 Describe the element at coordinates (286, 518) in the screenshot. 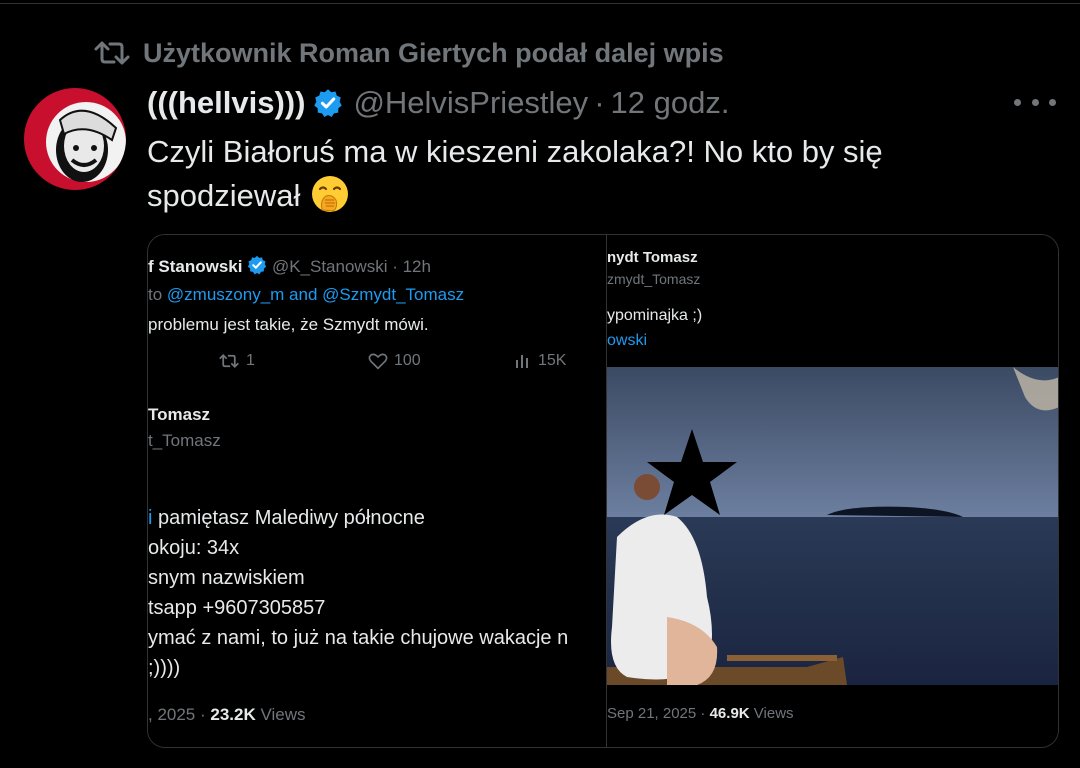

I see `quoted-line-1: i pamiętasz Malediwy północne` at that location.